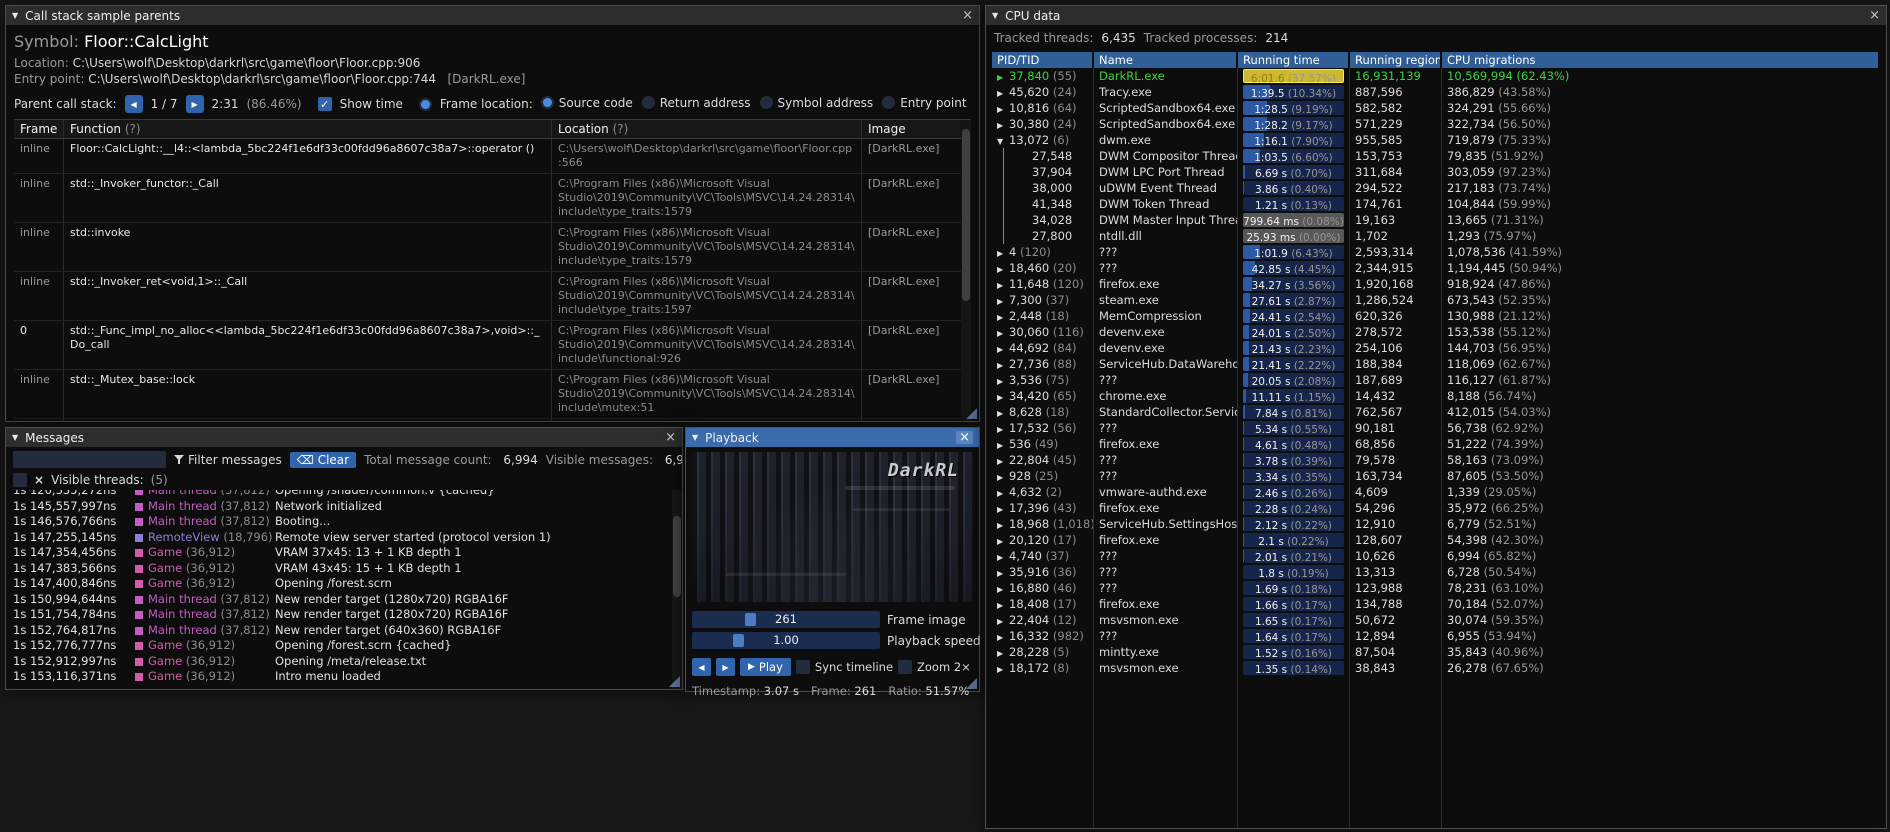  I want to click on callstack-scrollbar, so click(966, 270).